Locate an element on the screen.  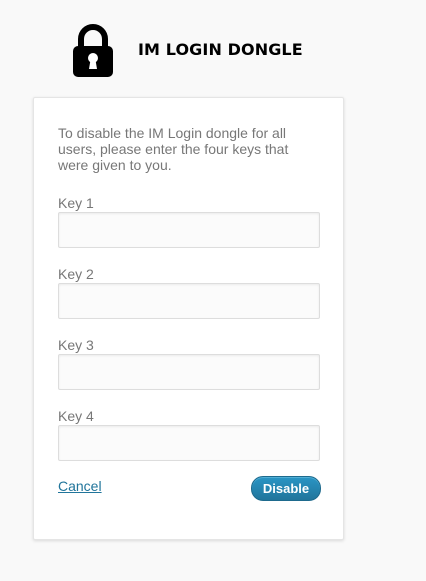
key-2-label: Key 2 is located at coordinates (76, 274).